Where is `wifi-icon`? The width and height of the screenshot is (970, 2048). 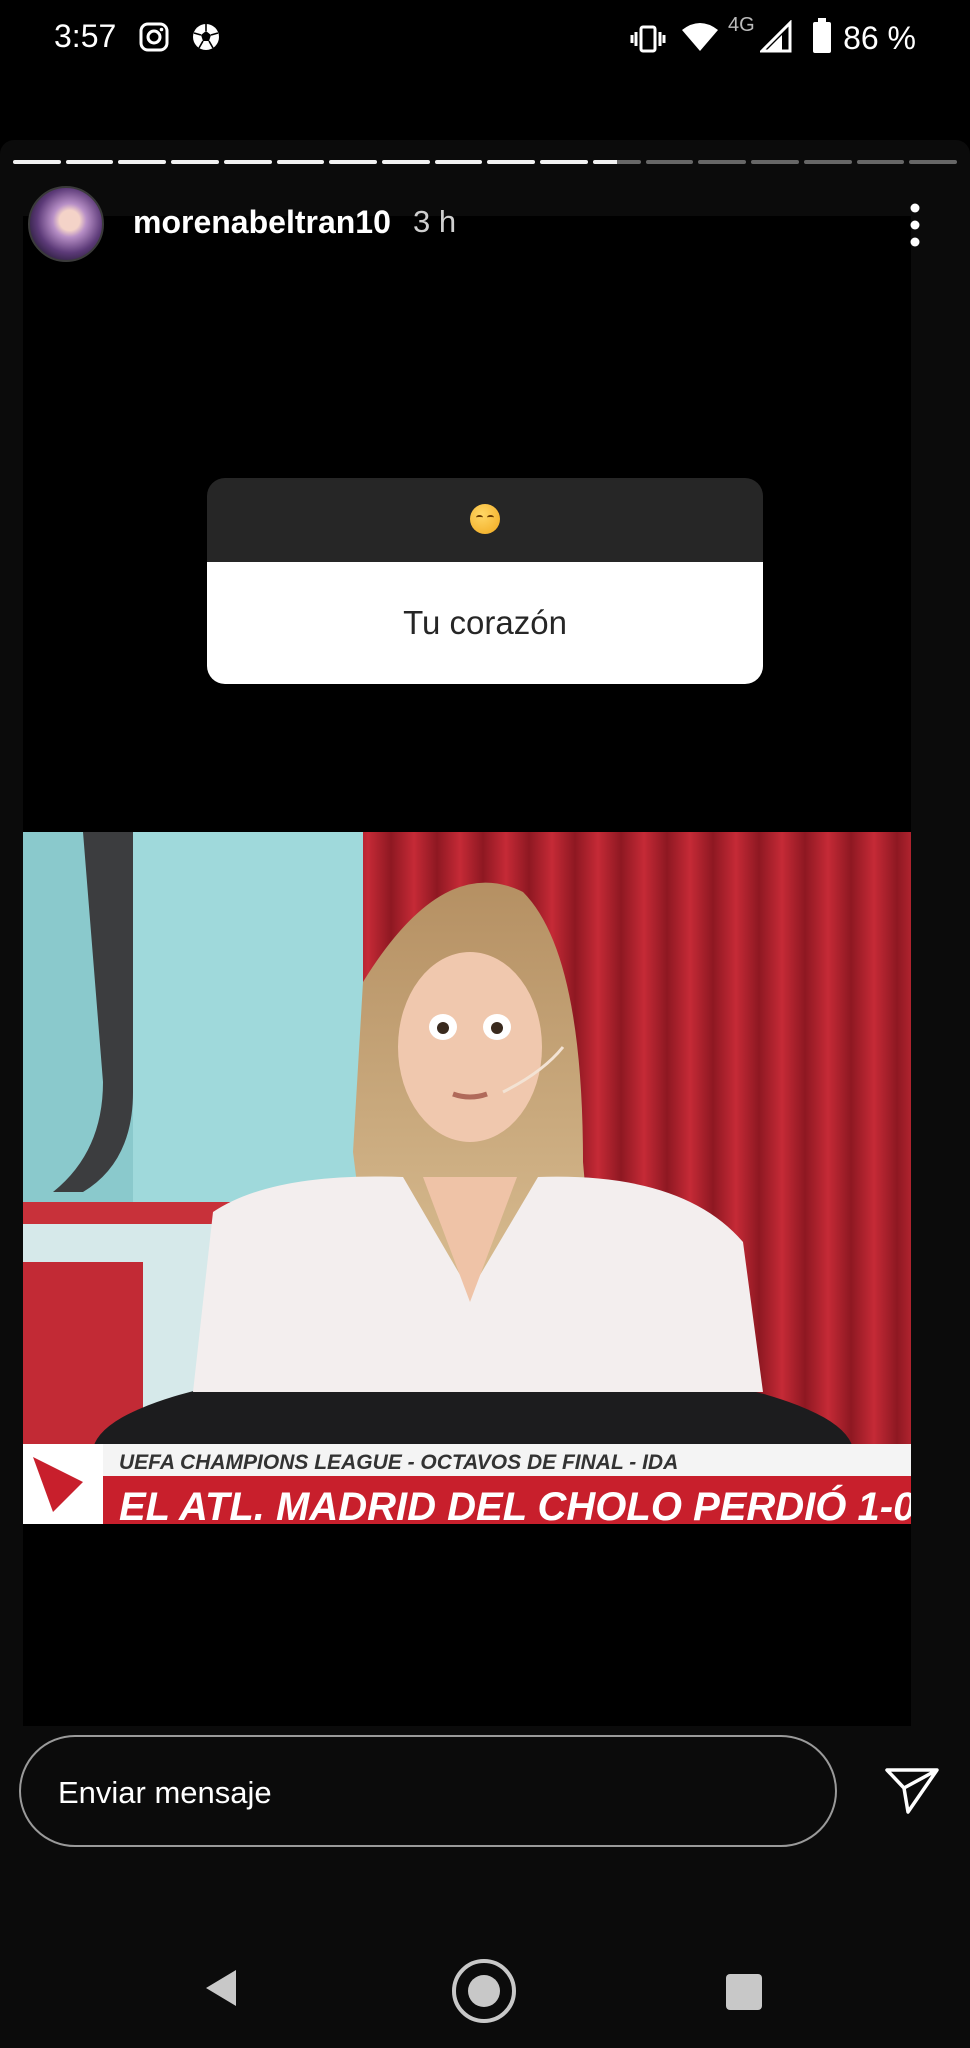 wifi-icon is located at coordinates (700, 37).